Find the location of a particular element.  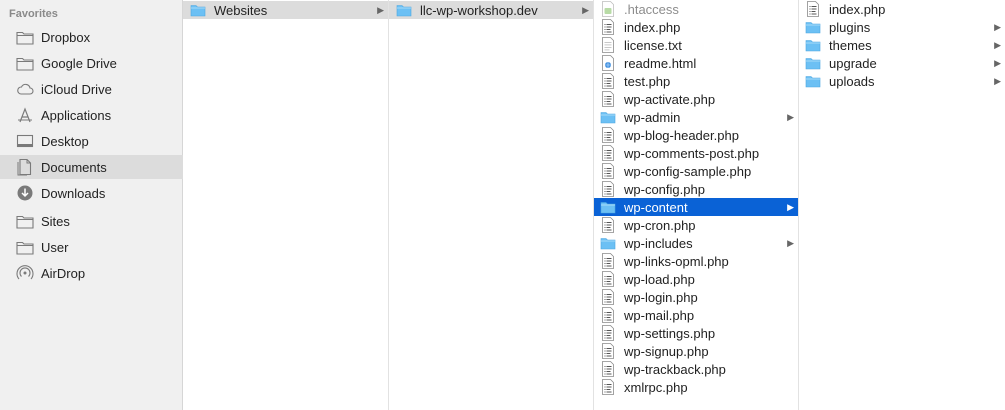

file-row-wp-settings-php: wp-settings.php is located at coordinates (696, 333).